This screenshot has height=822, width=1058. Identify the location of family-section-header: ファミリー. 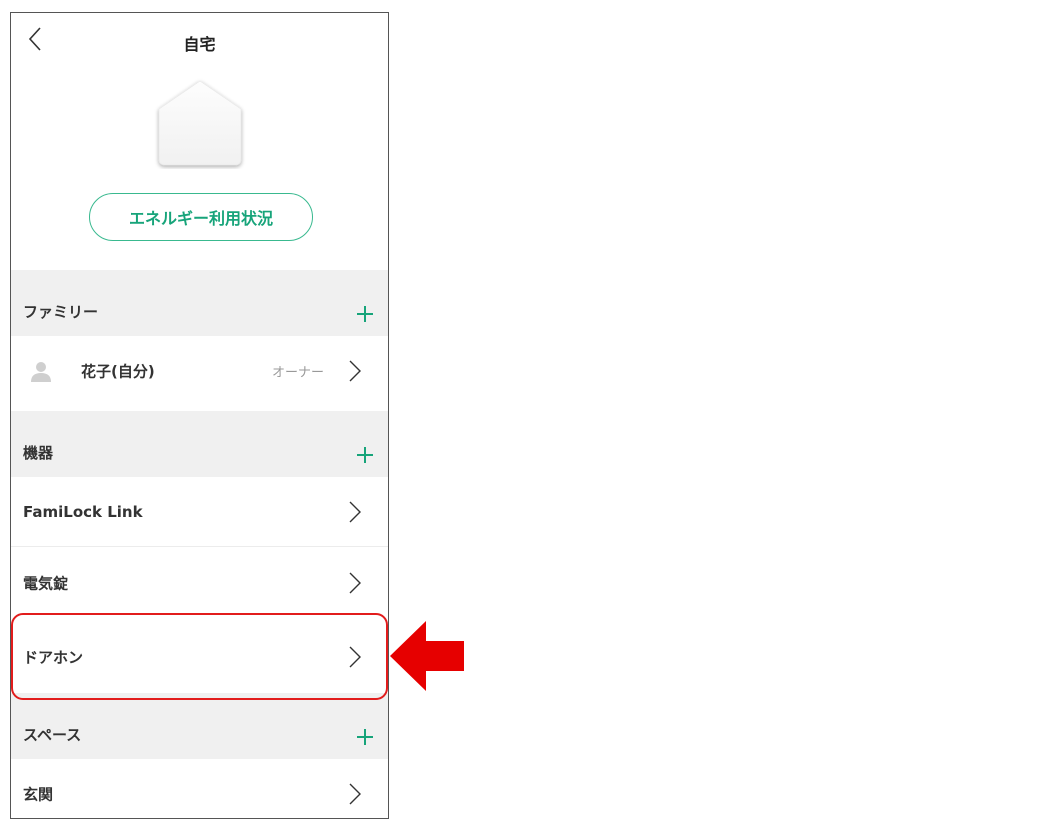
(199, 303).